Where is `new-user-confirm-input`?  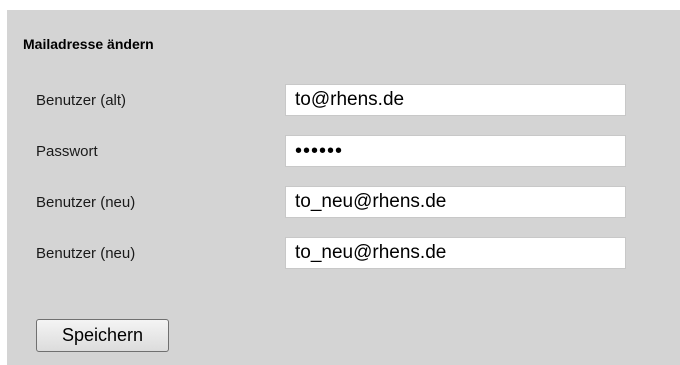
new-user-confirm-input is located at coordinates (455, 253).